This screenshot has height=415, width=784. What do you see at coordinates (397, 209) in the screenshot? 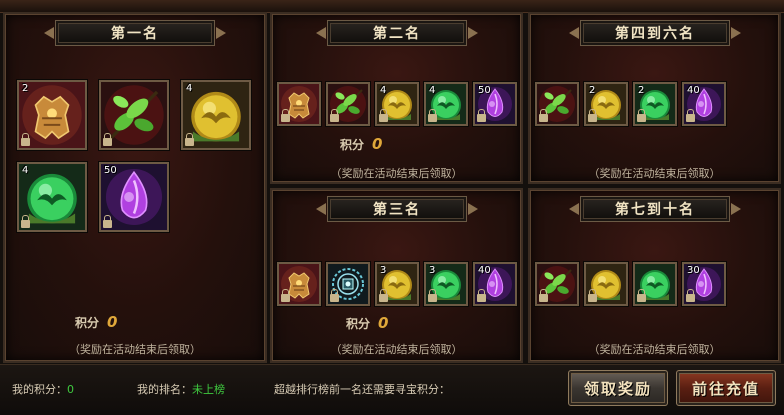
I see `panel-title: 第三名` at bounding box center [397, 209].